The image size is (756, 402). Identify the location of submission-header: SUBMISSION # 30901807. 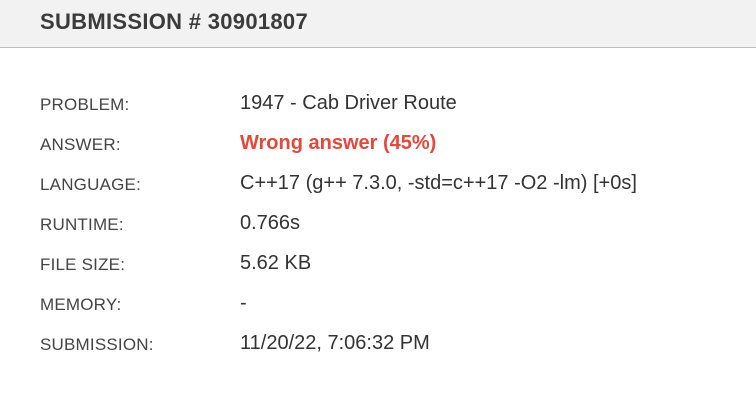
(378, 24).